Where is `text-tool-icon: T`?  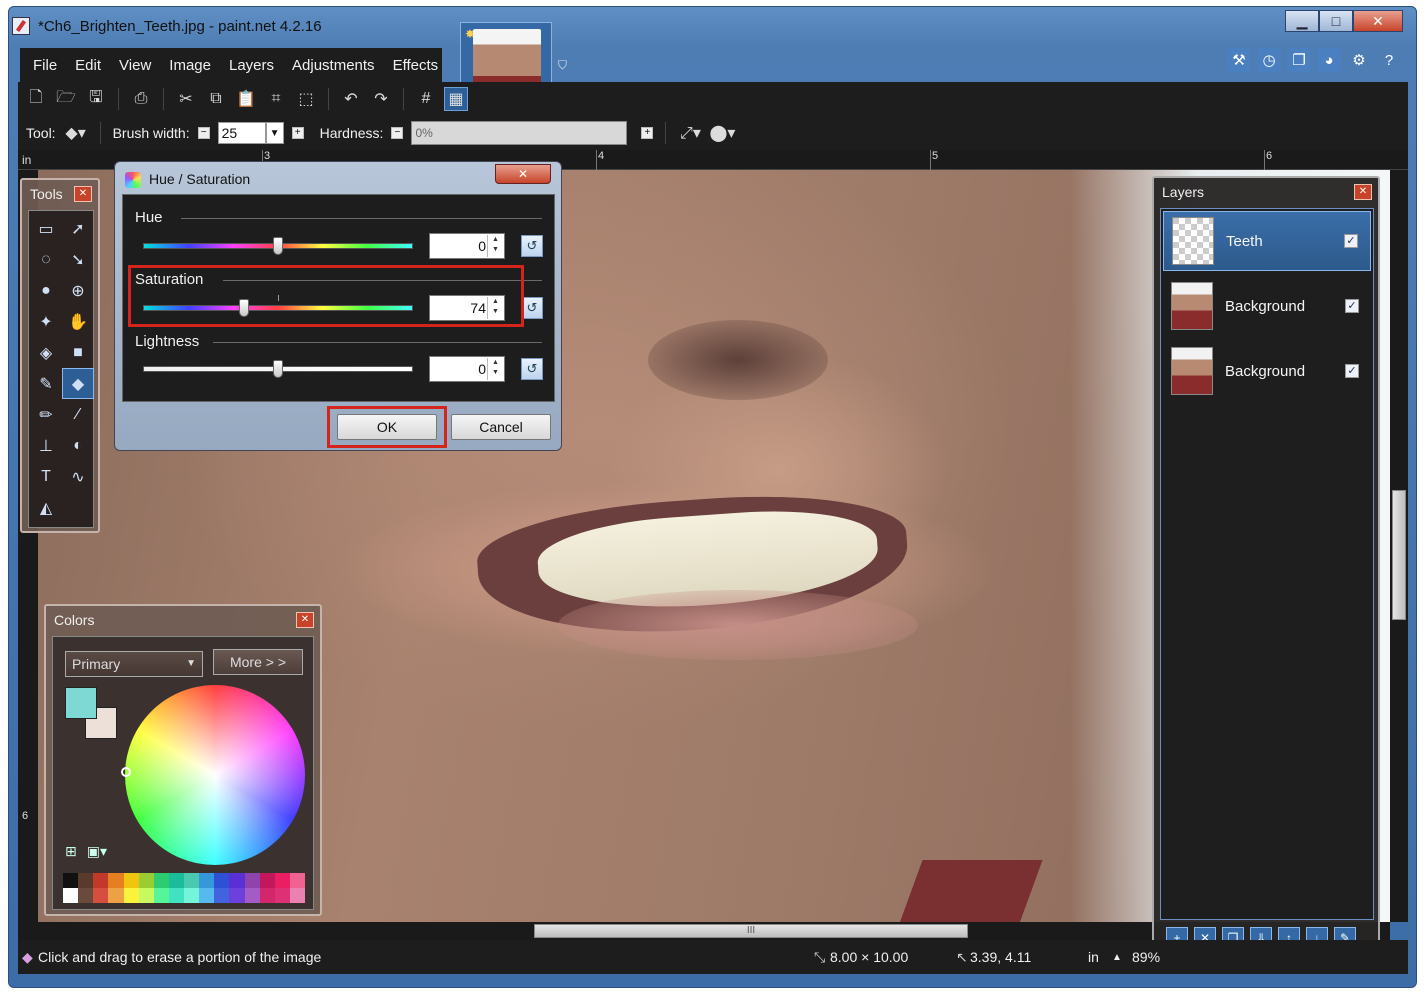 text-tool-icon: T is located at coordinates (46, 476).